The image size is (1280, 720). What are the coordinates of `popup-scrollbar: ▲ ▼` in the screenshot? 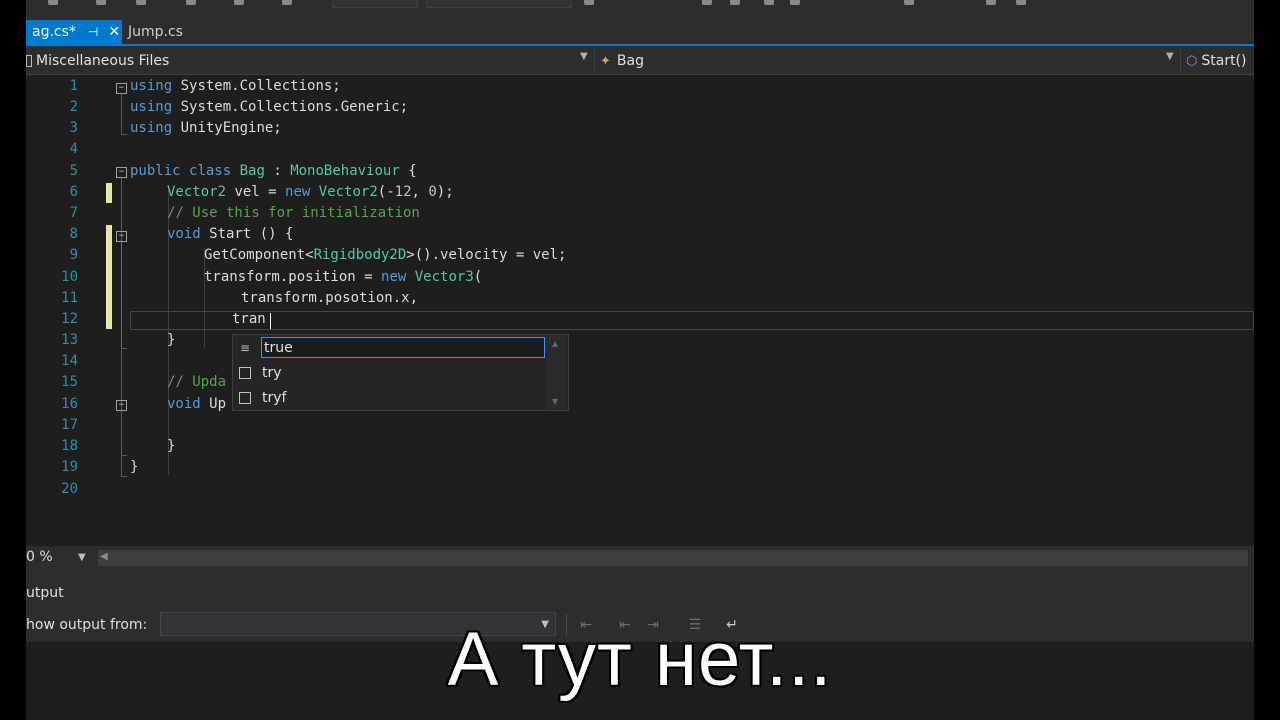 It's located at (557, 372).